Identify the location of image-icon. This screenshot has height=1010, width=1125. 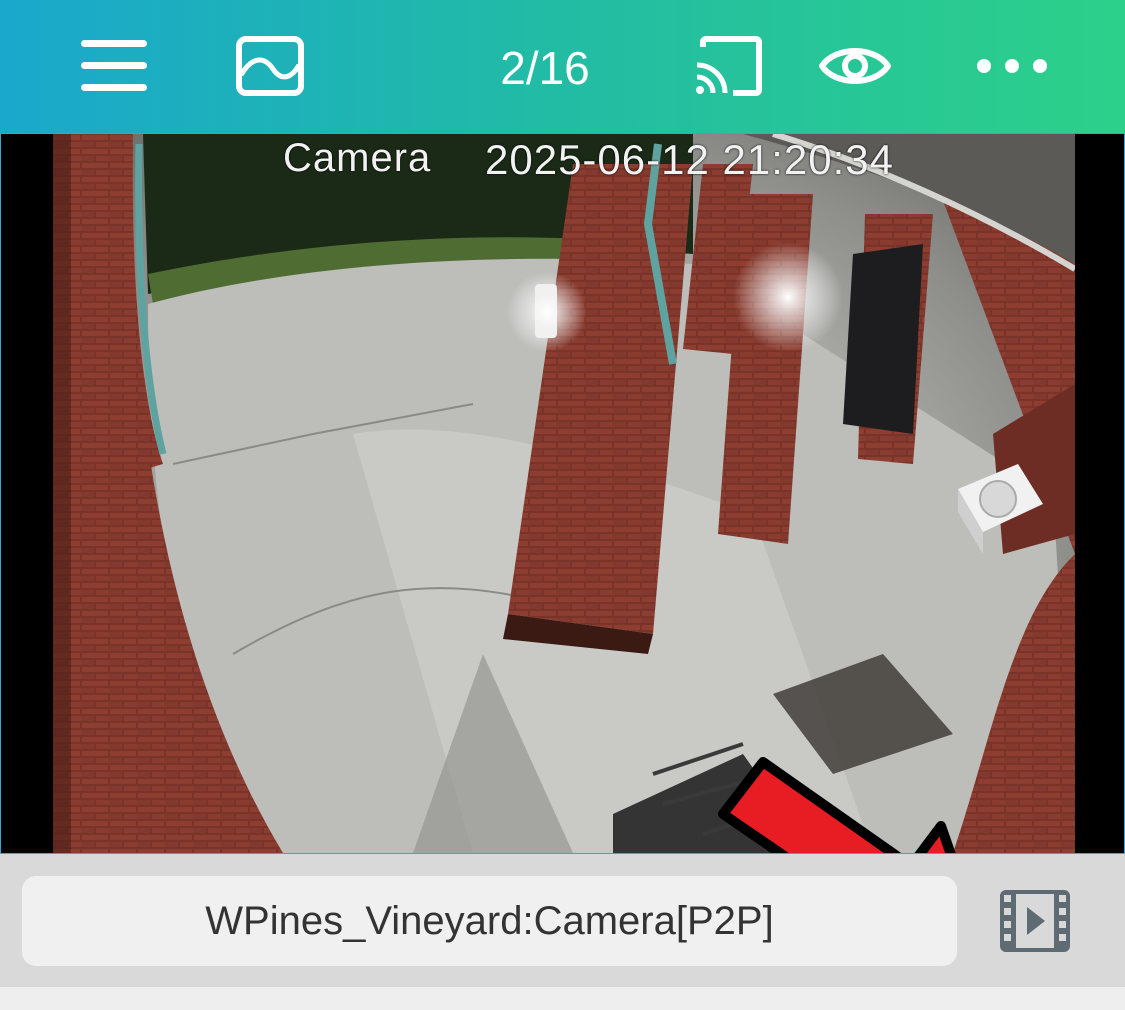
(270, 66).